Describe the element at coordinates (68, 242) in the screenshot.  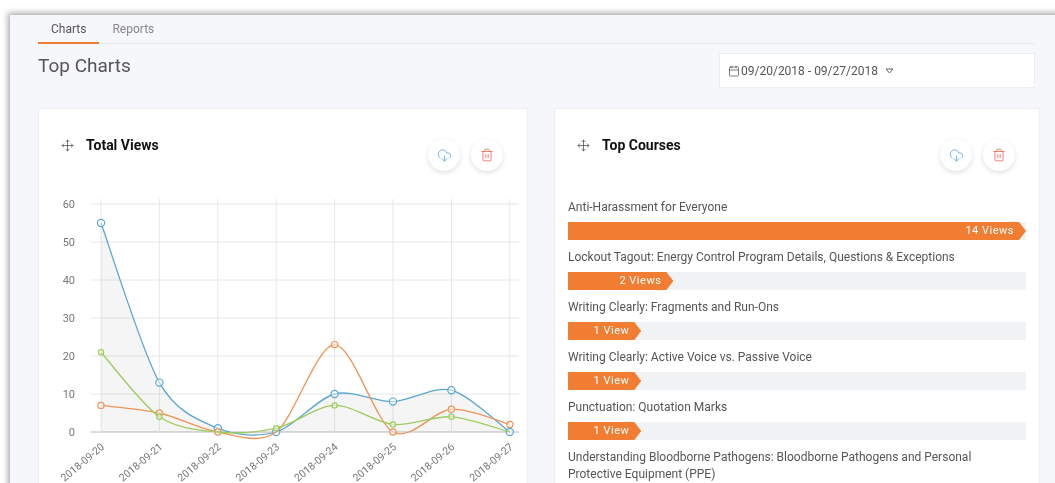
I see `y-tick-label: 50` at that location.